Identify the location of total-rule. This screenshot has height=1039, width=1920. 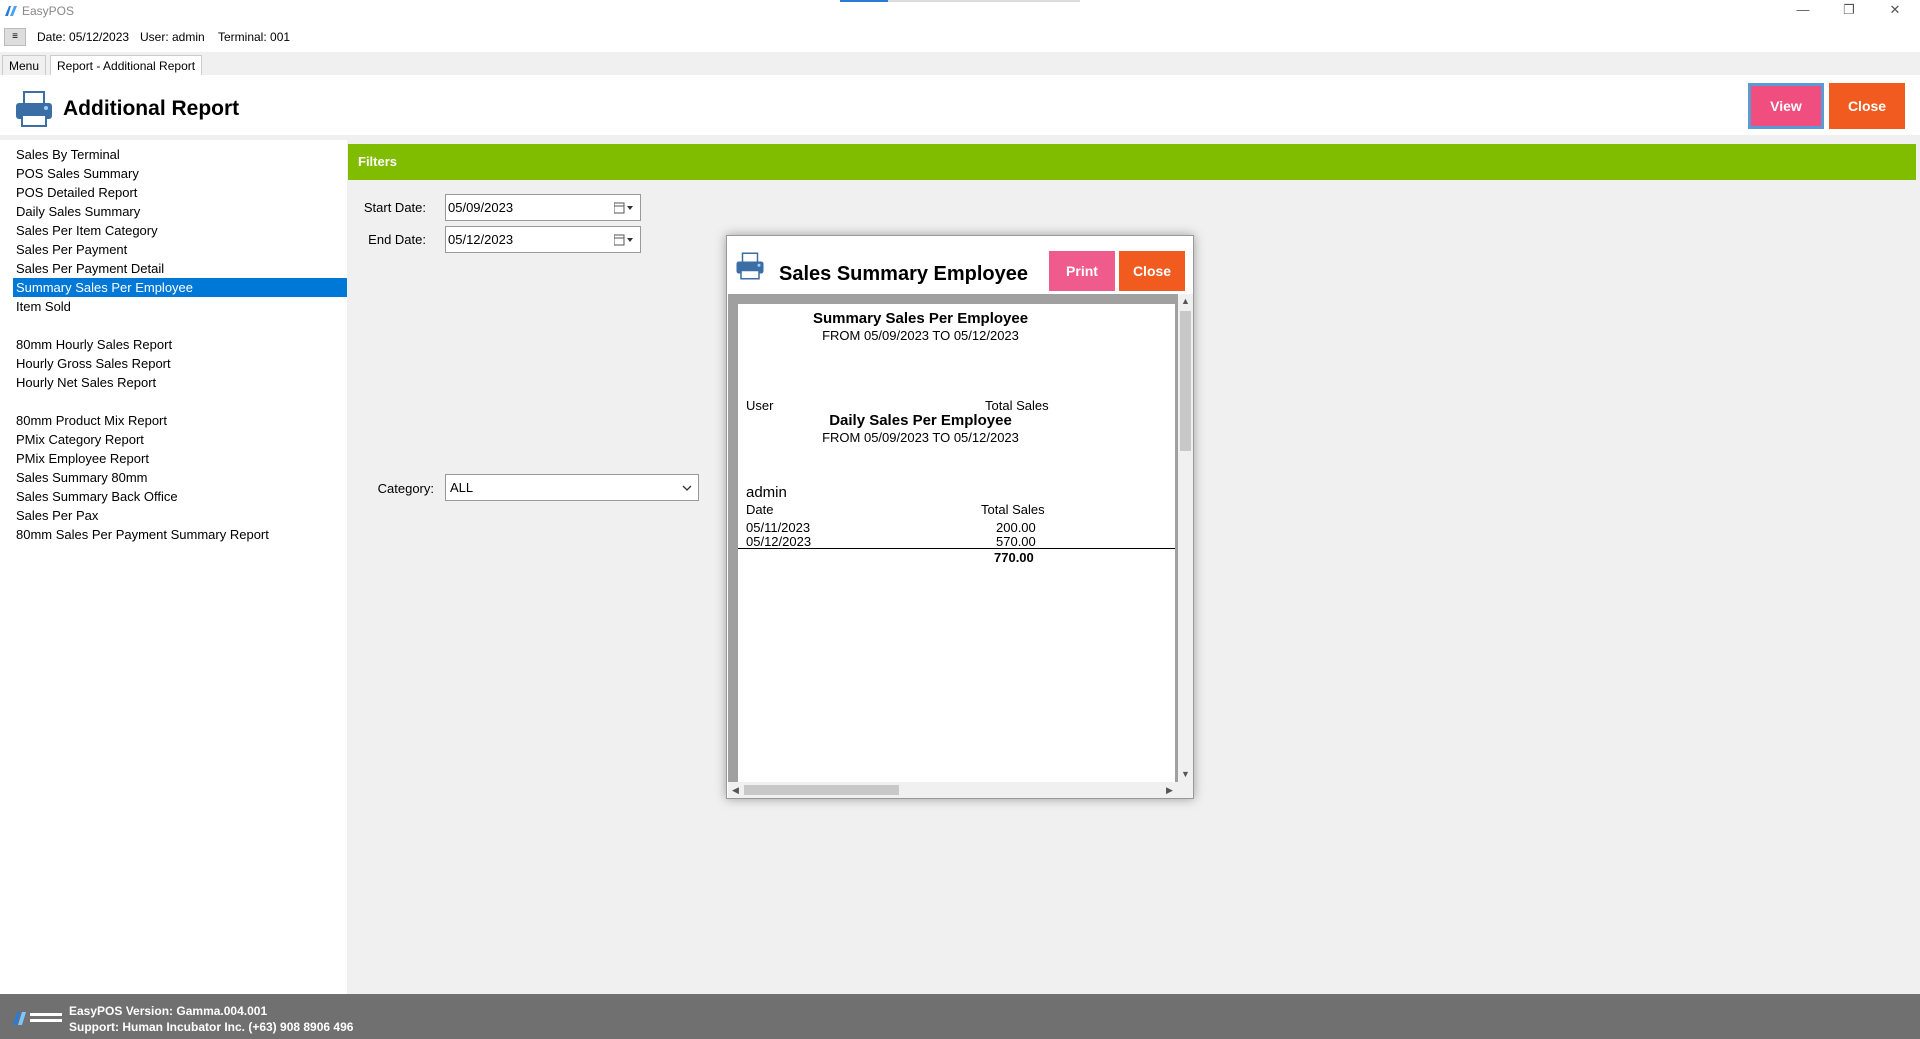
(956, 548).